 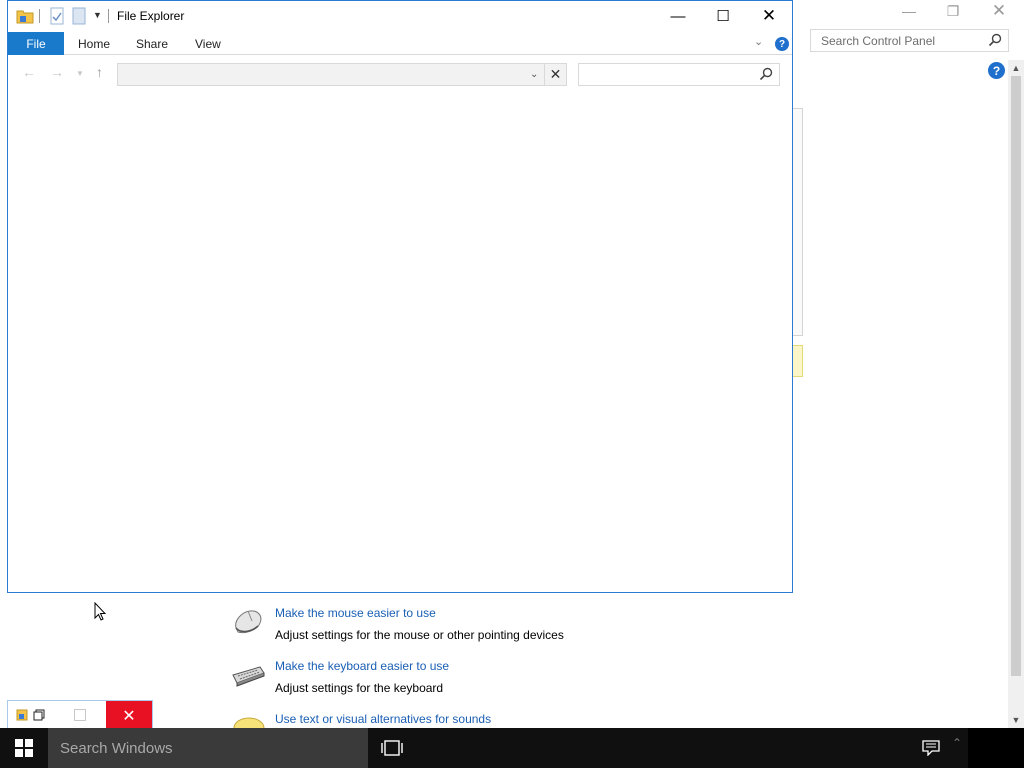 What do you see at coordinates (1016, 68) in the screenshot?
I see `scroll-up-arrow-icon: ▲` at bounding box center [1016, 68].